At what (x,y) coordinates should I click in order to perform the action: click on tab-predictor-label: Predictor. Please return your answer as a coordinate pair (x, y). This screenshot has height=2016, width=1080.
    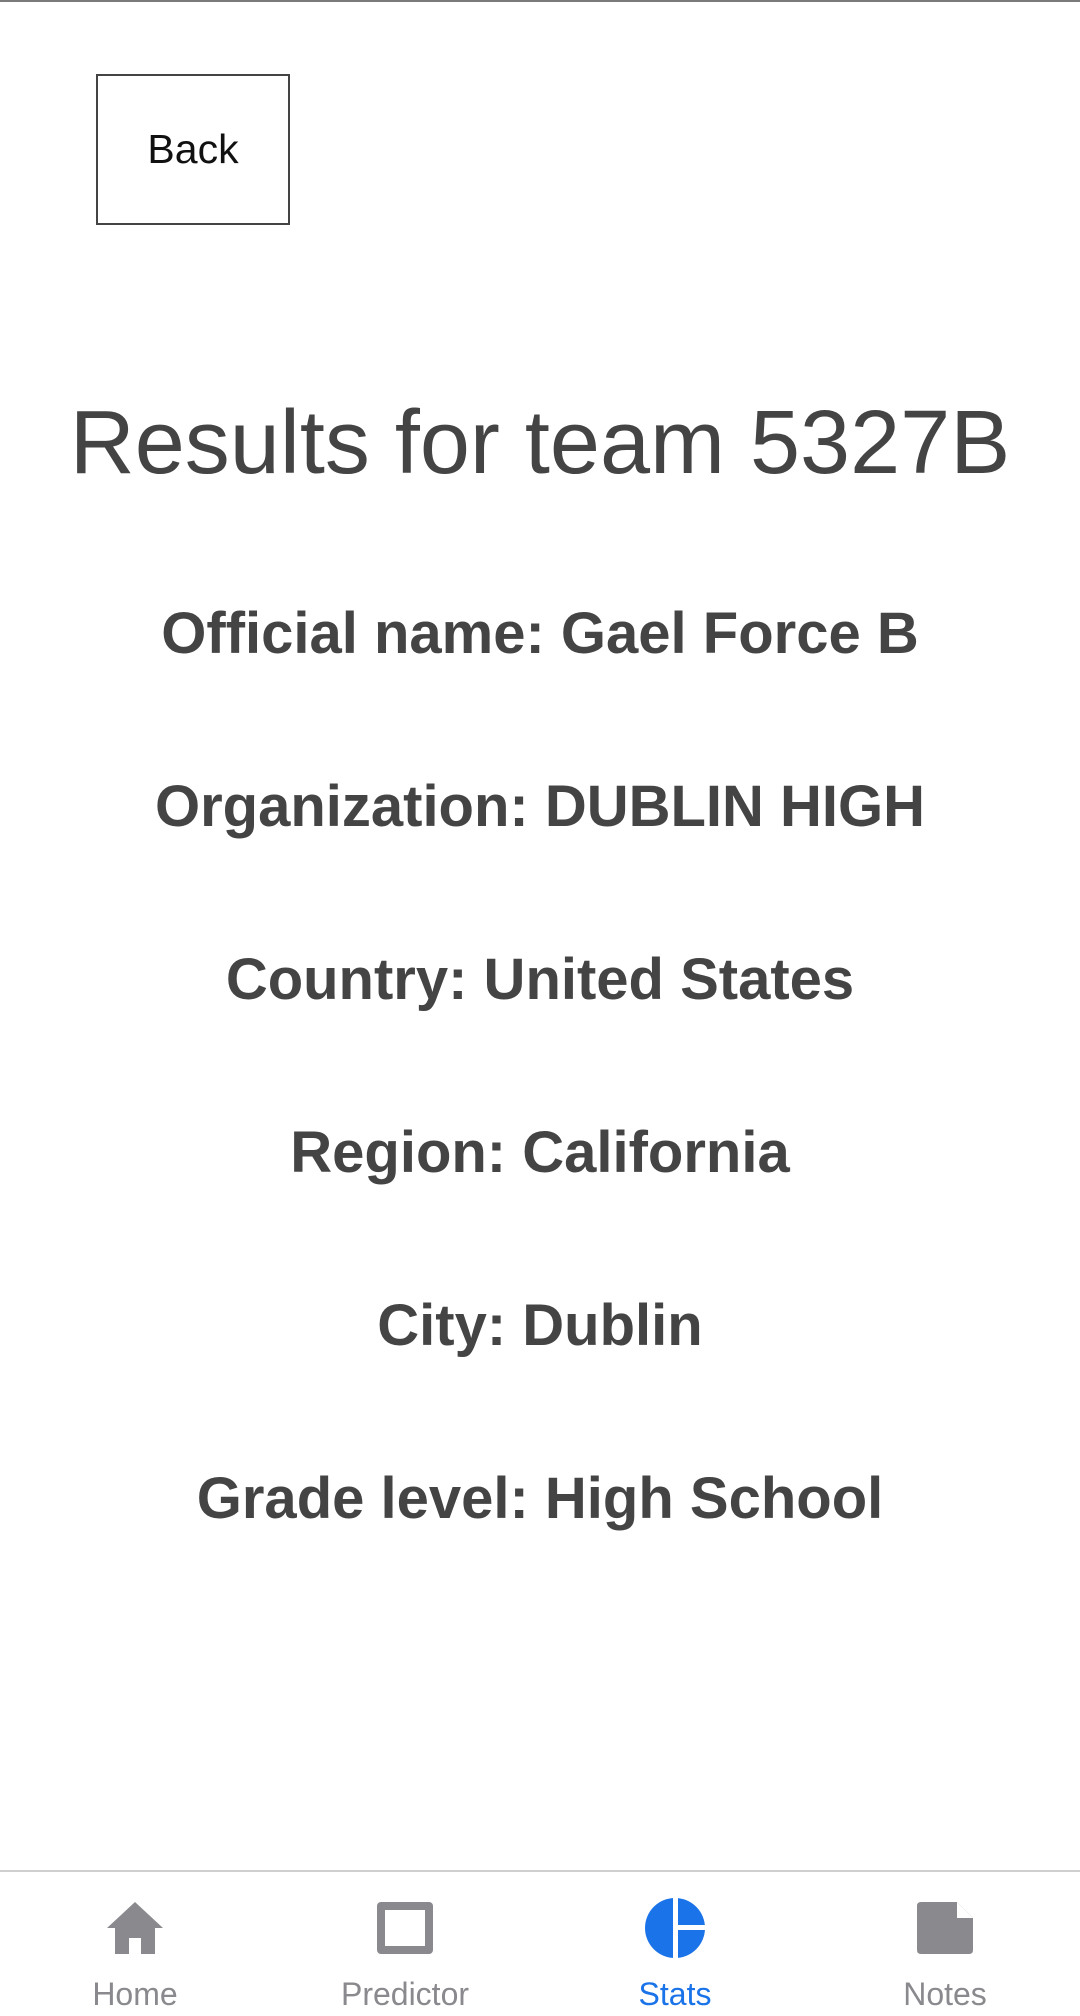
    Looking at the image, I should click on (405, 1994).